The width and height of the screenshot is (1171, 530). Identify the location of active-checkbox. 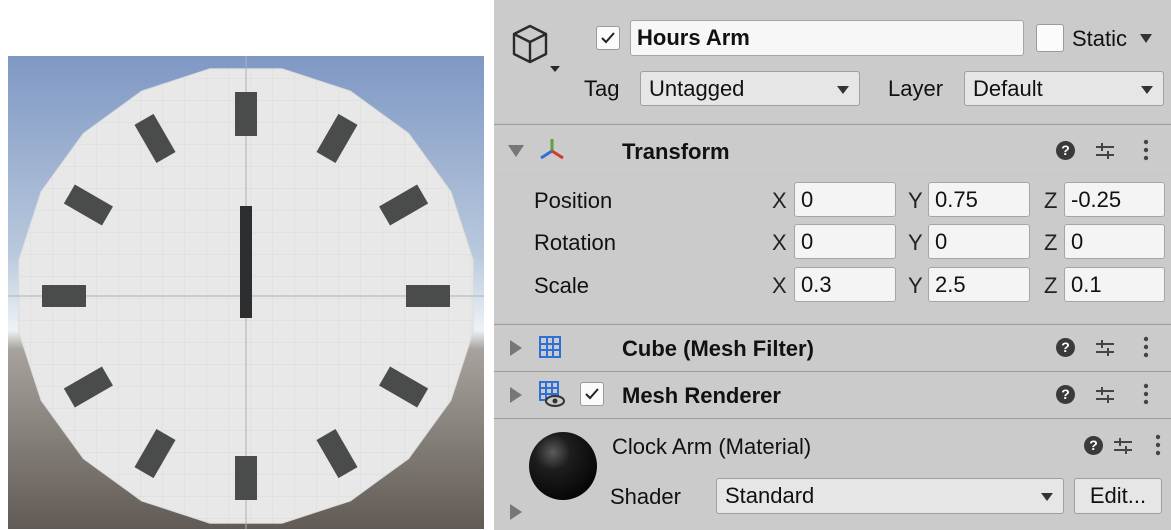
(608, 38).